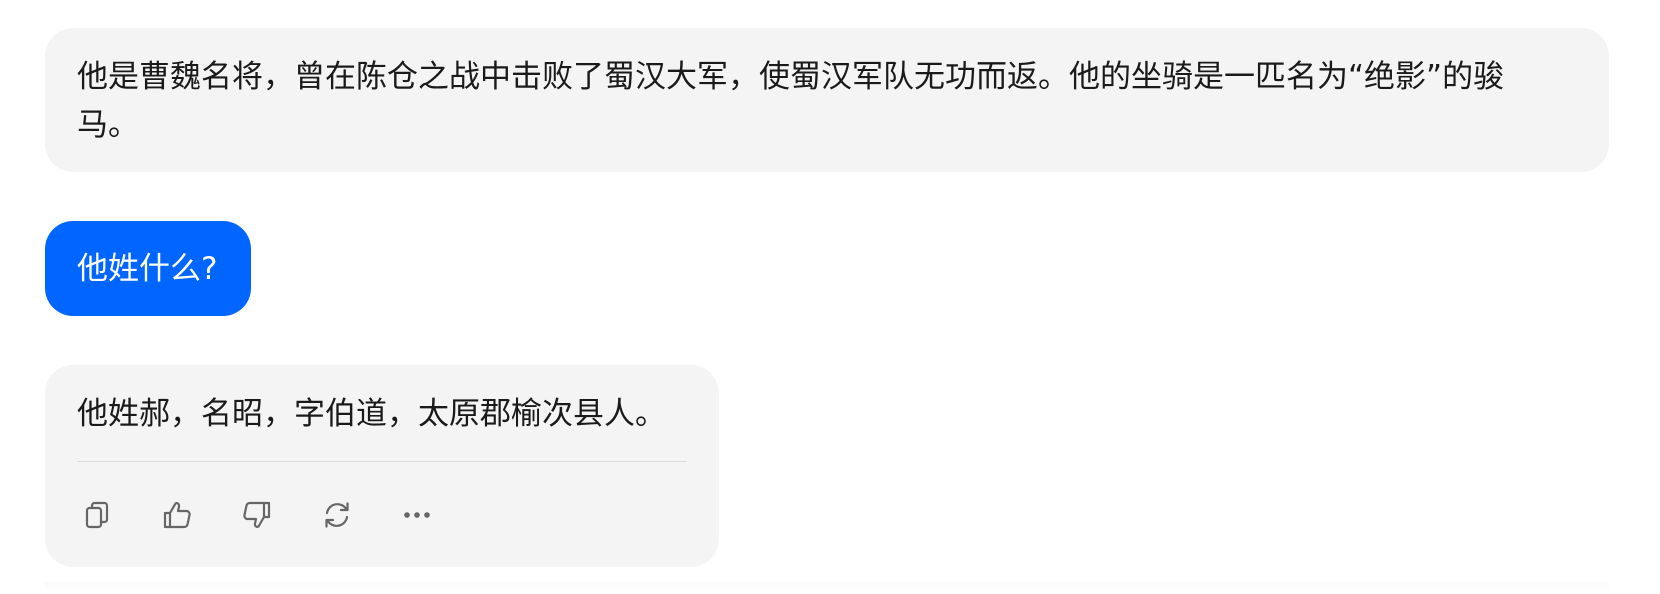 The width and height of the screenshot is (1660, 594). I want to click on user-message-text: 他姓什么?, so click(147, 269).